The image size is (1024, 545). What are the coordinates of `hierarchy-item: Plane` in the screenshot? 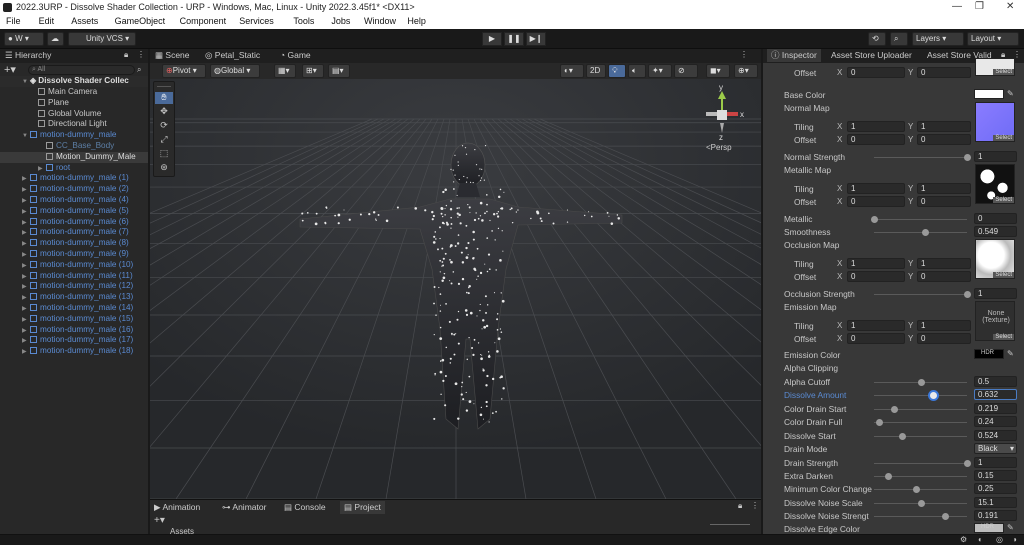 It's located at (74, 103).